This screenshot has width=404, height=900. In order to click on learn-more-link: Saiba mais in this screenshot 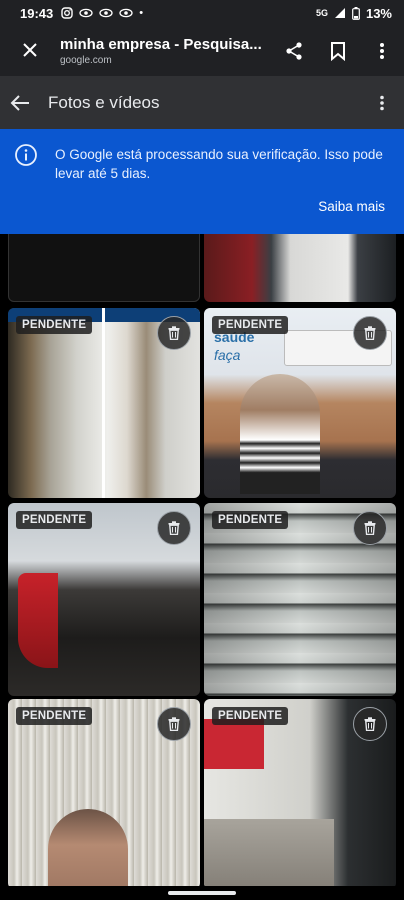, I will do `click(351, 206)`.